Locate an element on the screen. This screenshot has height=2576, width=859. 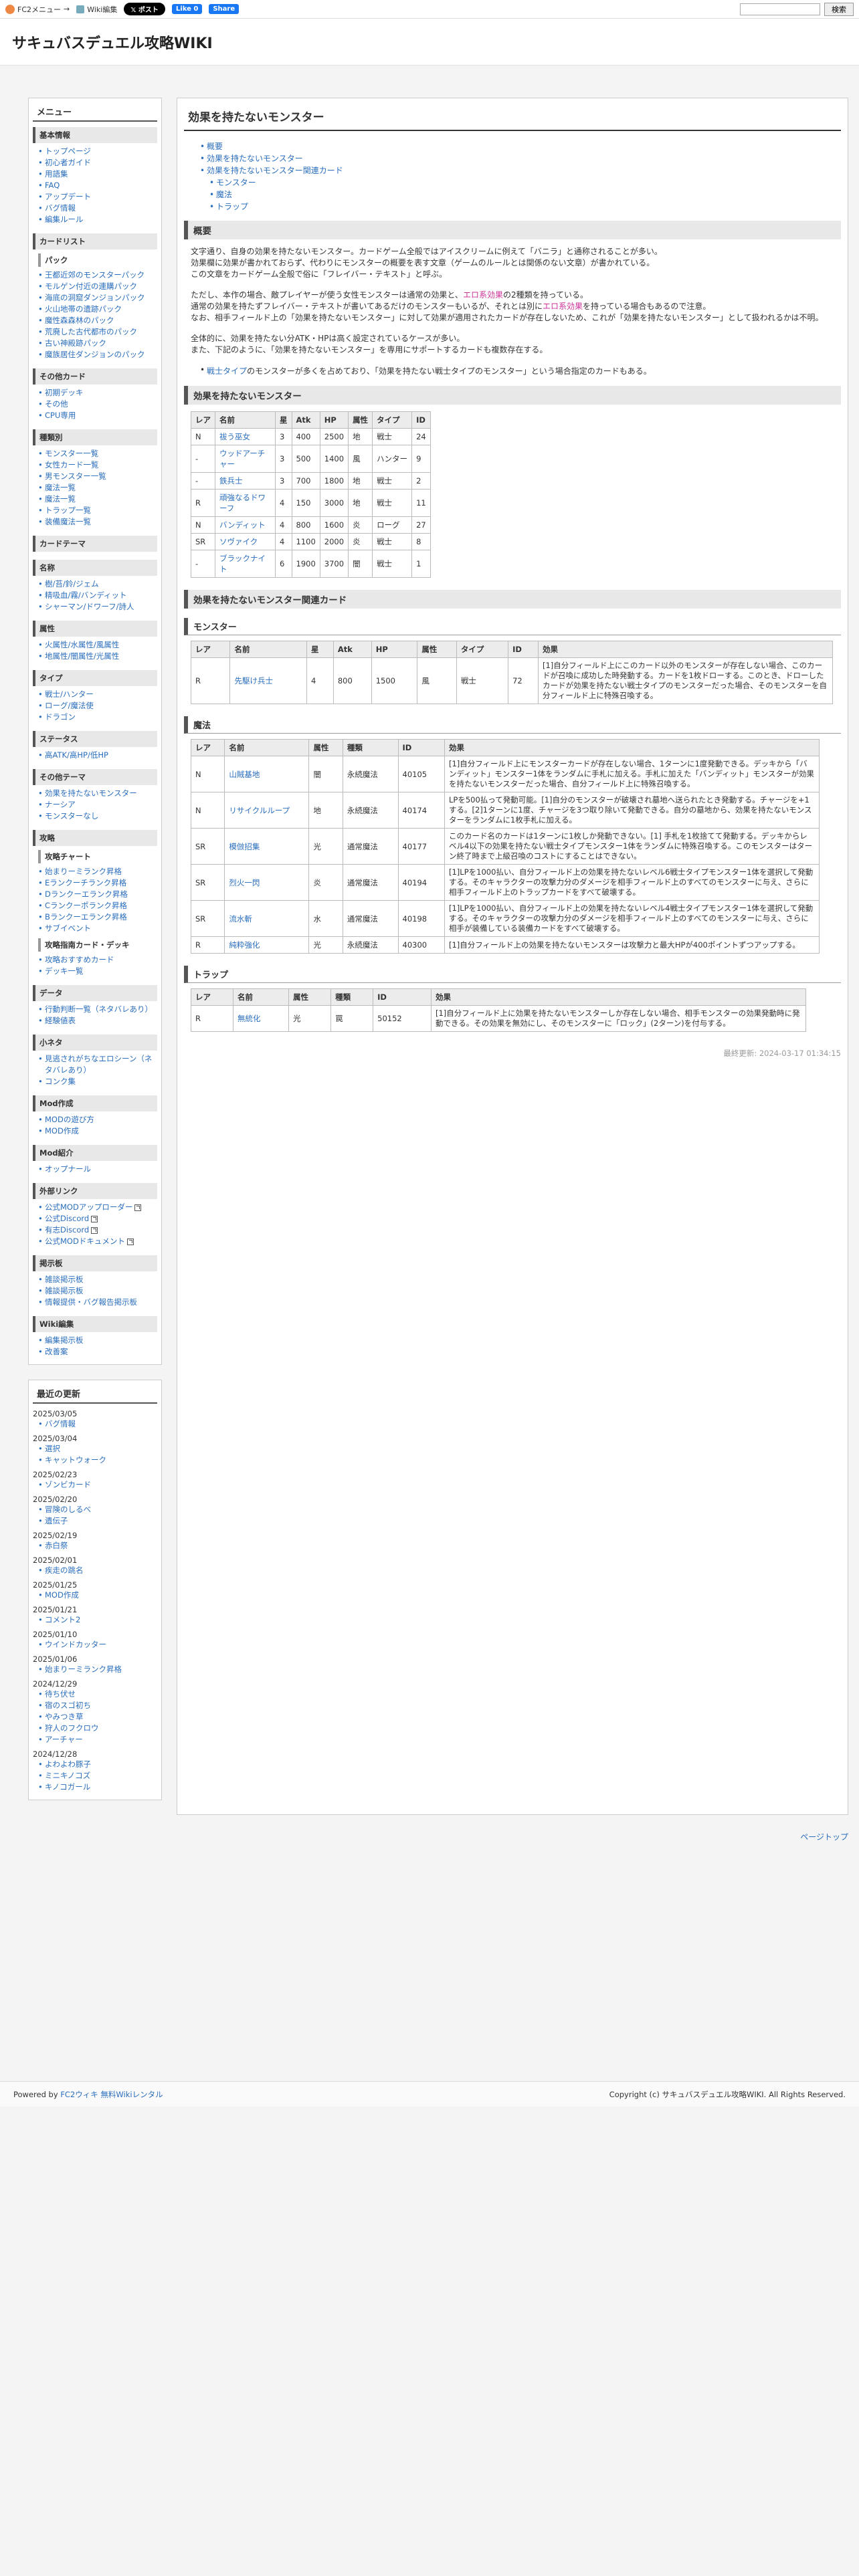
sidebar-item: その他 is located at coordinates (98, 405).